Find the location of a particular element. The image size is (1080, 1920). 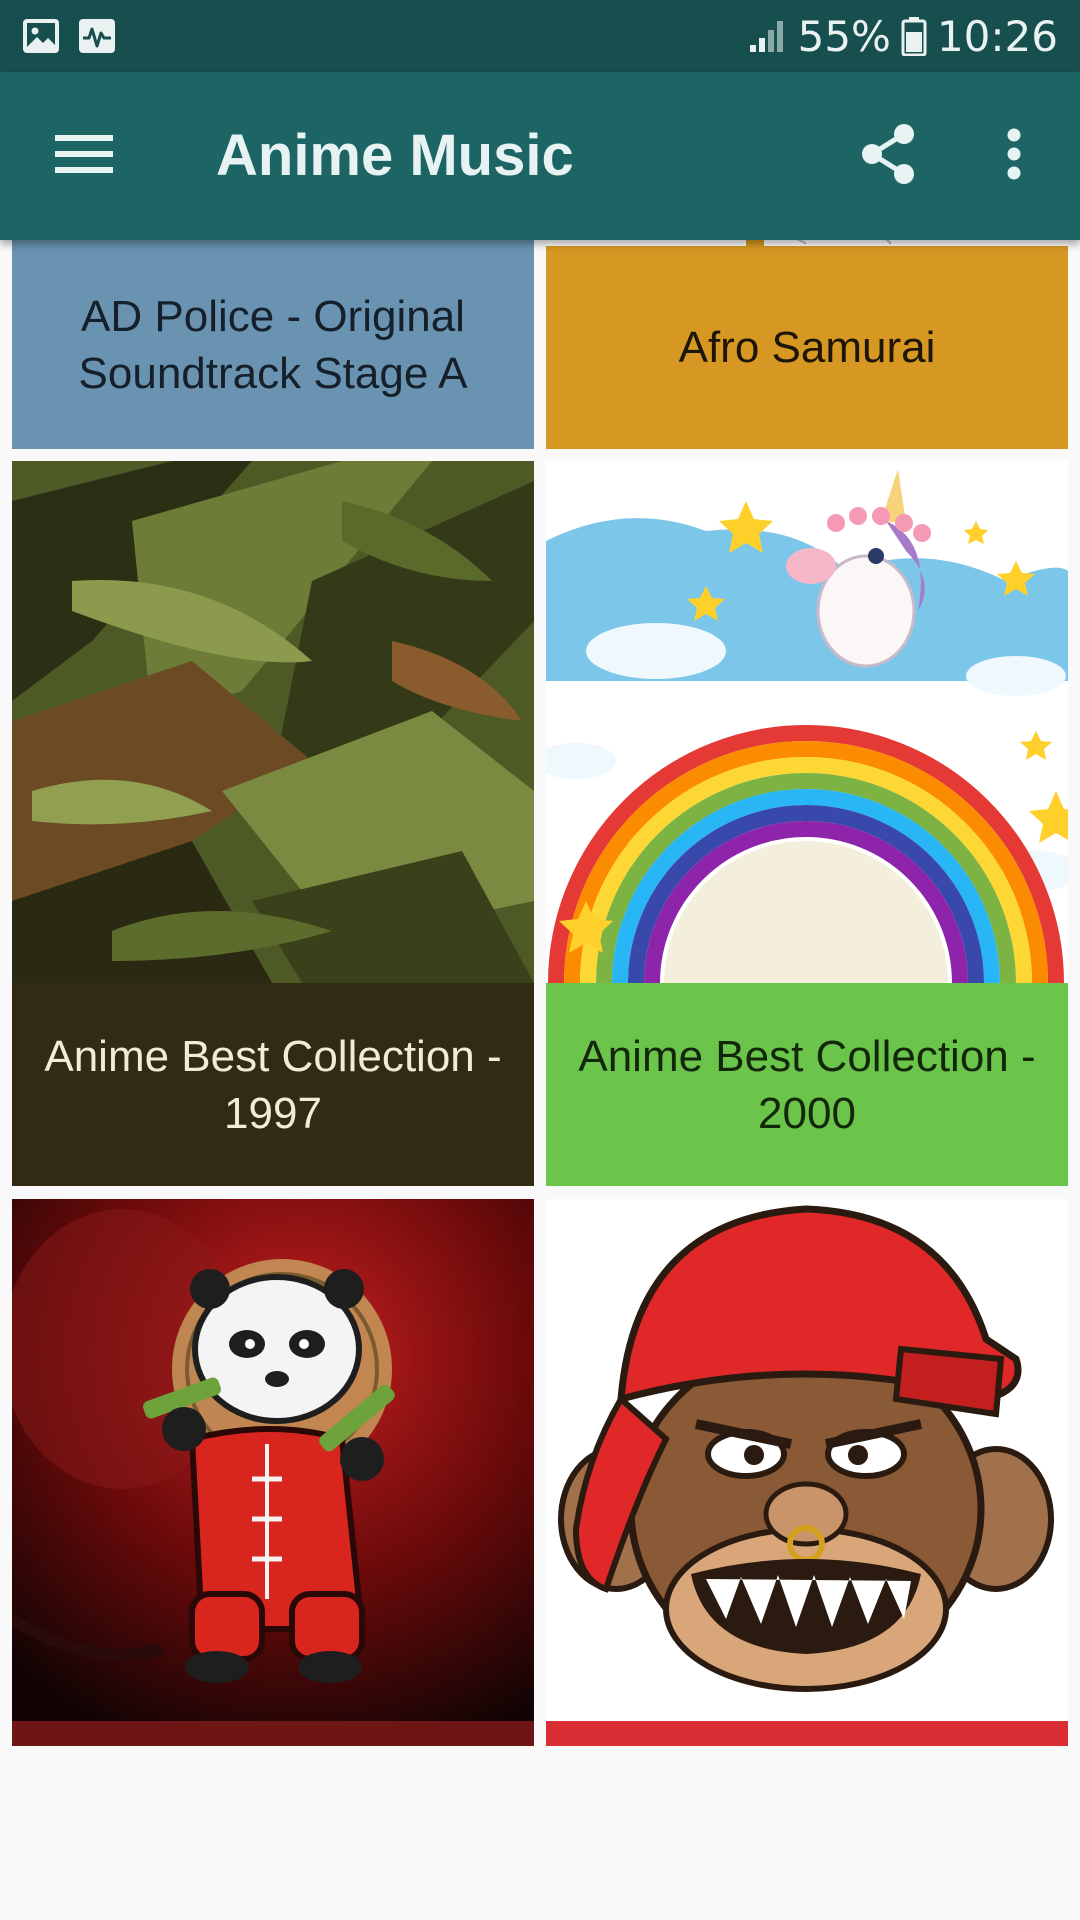

hamburger-menu-icon is located at coordinates (84, 156).